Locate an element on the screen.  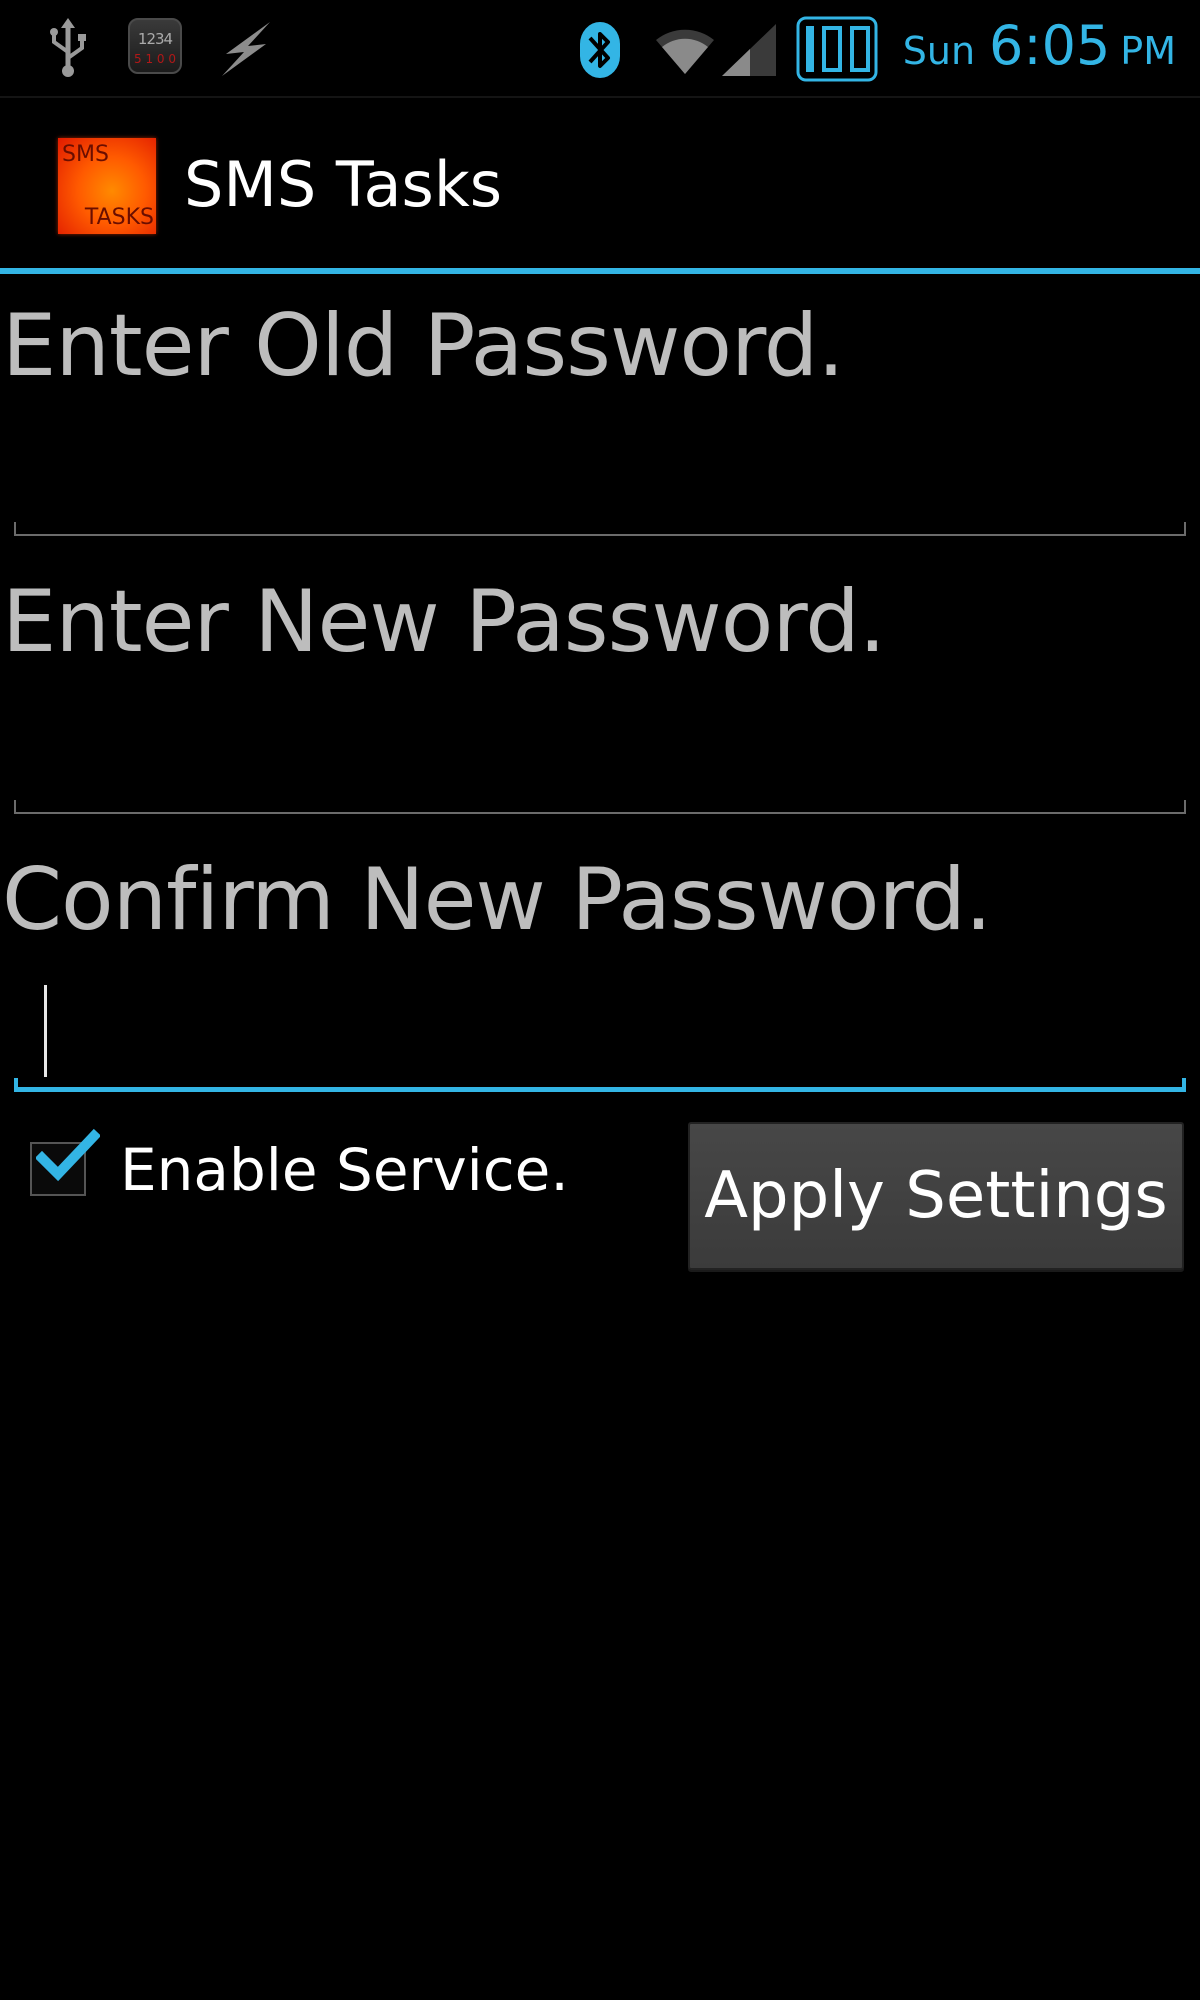
app-logo-top-text: SMS is located at coordinates (85, 154).